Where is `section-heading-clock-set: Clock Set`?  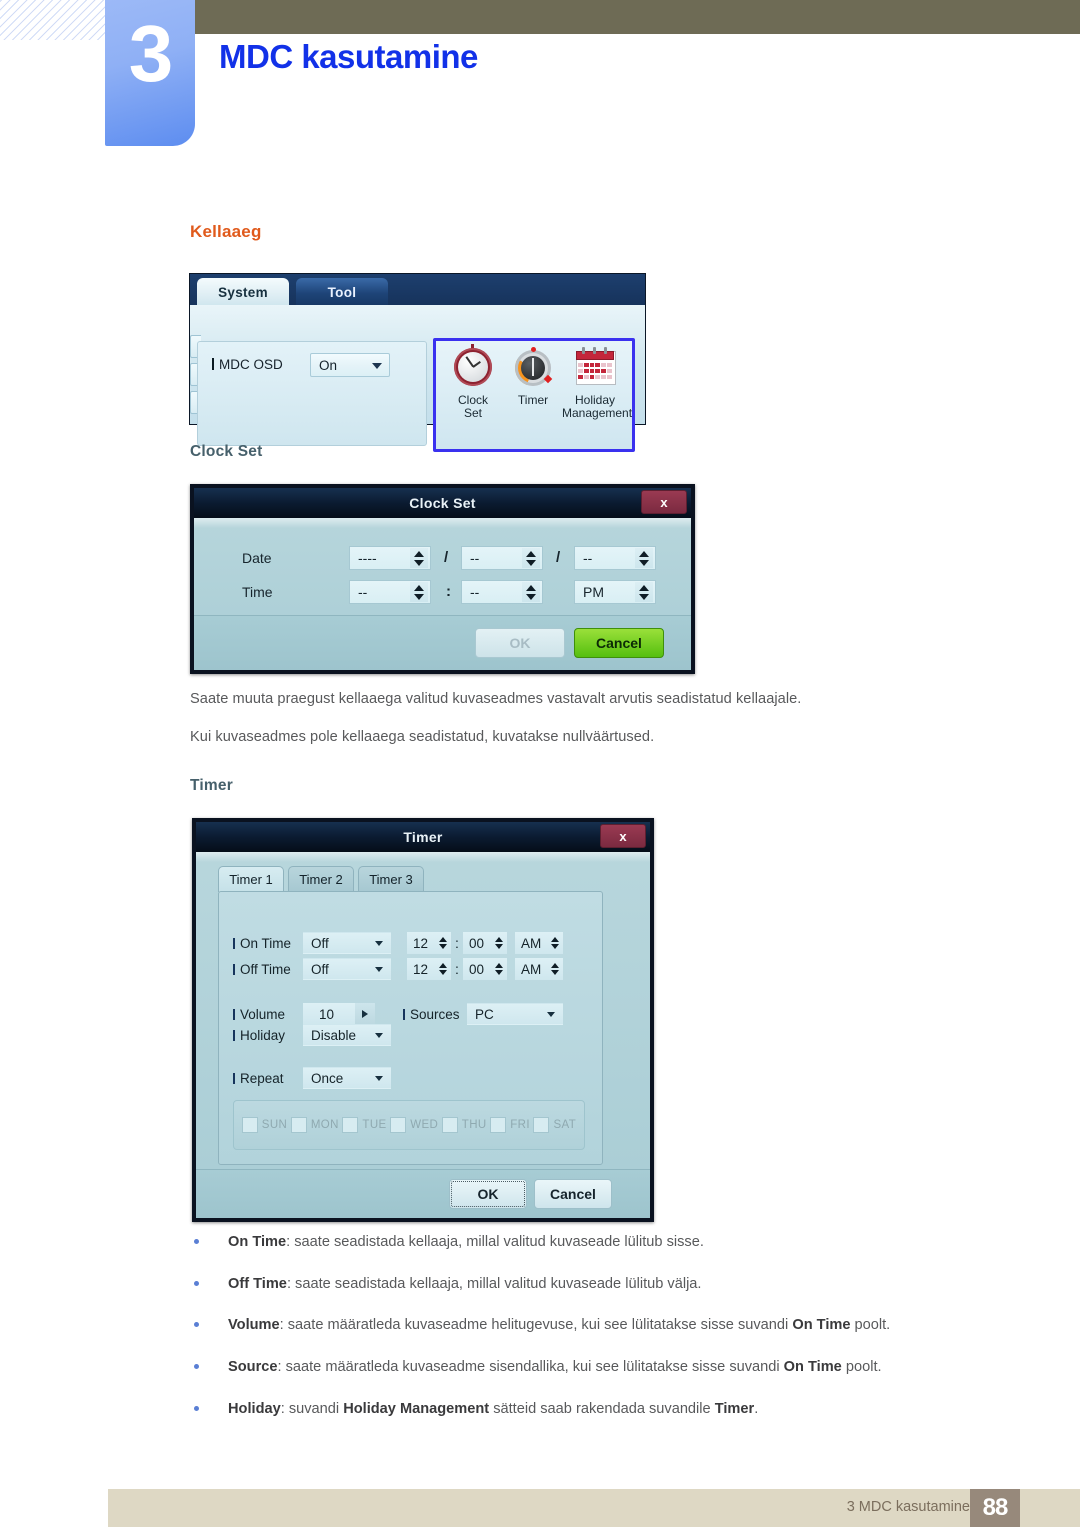
section-heading-clock-set: Clock Set is located at coordinates (226, 451).